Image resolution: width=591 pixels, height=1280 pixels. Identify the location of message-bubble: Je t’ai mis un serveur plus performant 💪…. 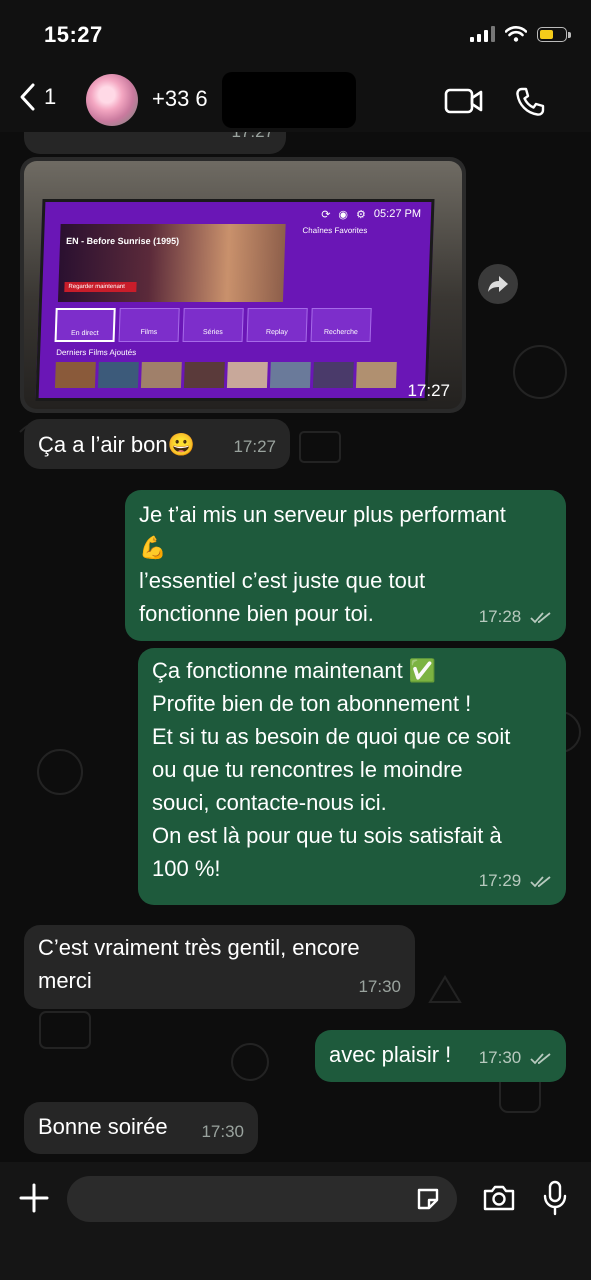
(345, 565).